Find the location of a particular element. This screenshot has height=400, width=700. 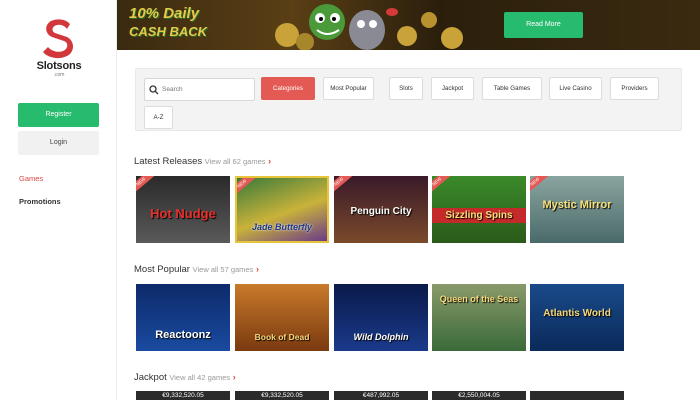

game-tile-wild-dolphin: Wild Dolphin is located at coordinates (381, 317).